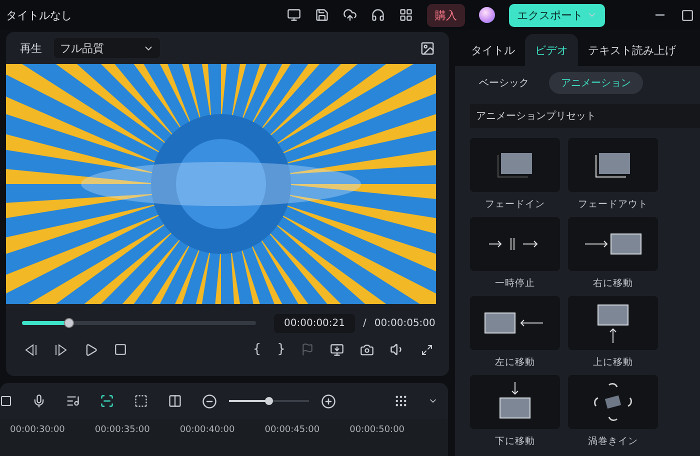 This screenshot has width=700, height=456. Describe the element at coordinates (281, 349) in the screenshot. I see `marker-button: }` at that location.